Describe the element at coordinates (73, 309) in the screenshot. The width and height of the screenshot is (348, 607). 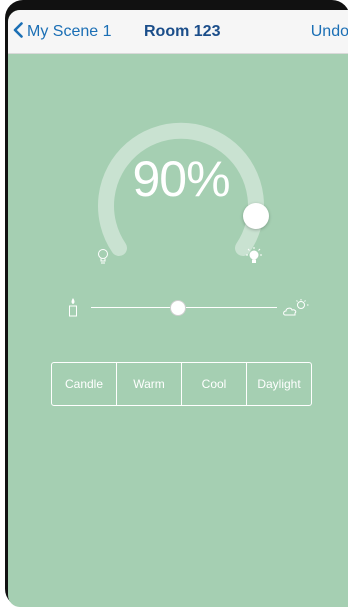
I see `candle-icon` at that location.